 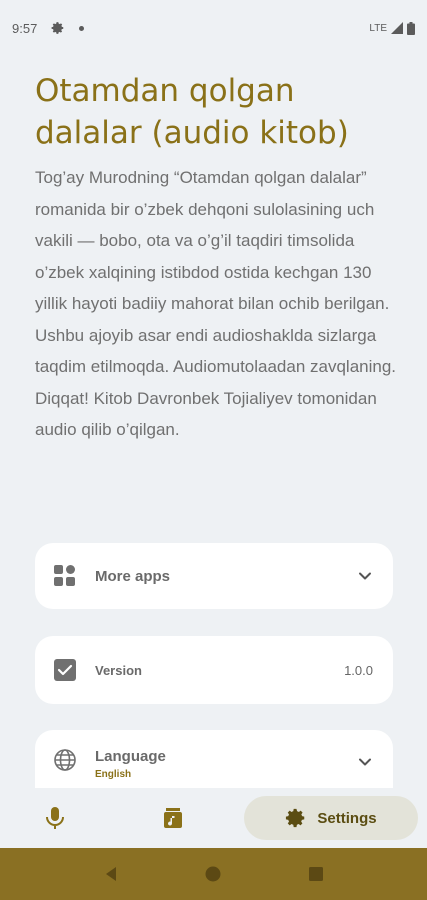 What do you see at coordinates (214, 576) in the screenshot?
I see `more-apps-card: More apps` at bounding box center [214, 576].